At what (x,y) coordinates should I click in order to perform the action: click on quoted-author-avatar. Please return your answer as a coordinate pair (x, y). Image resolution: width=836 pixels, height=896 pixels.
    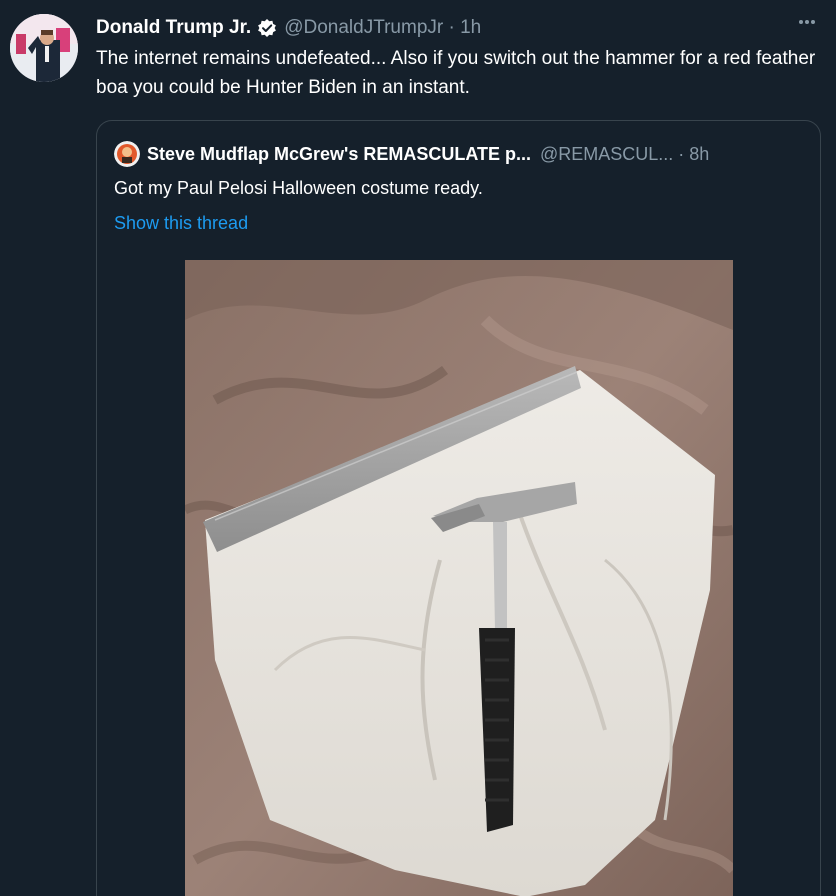
    Looking at the image, I should click on (127, 154).